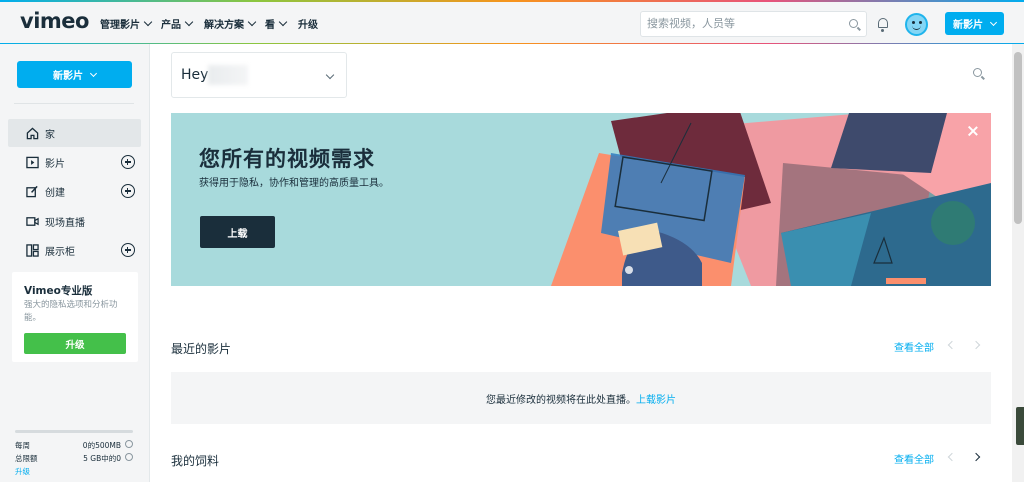  I want to click on upload-video-link: 上载影片, so click(656, 400).